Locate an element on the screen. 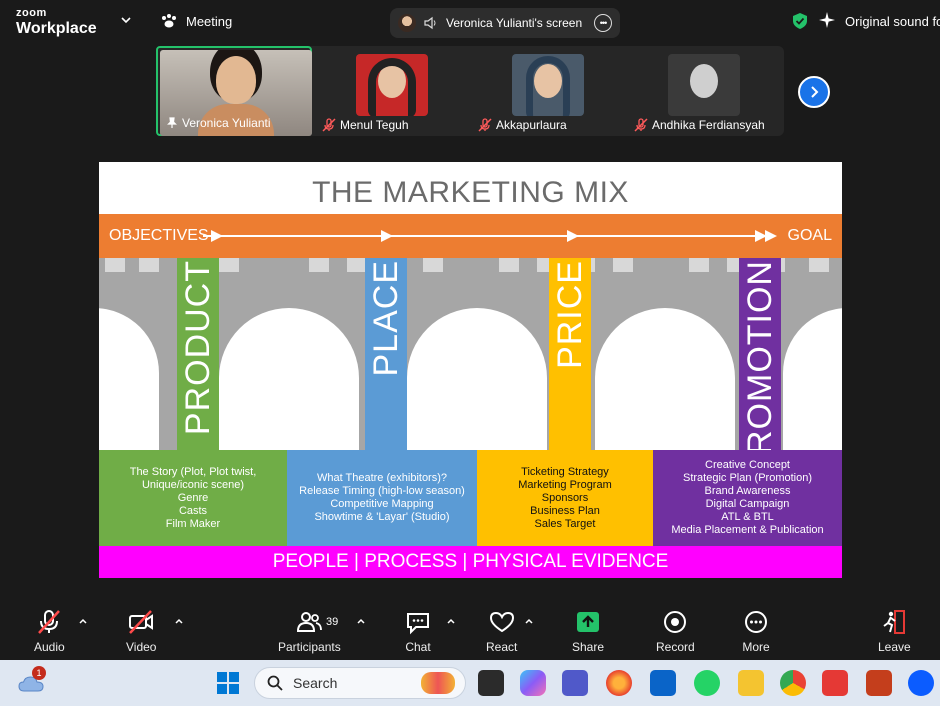  weather-badge: 1 is located at coordinates (39, 673).